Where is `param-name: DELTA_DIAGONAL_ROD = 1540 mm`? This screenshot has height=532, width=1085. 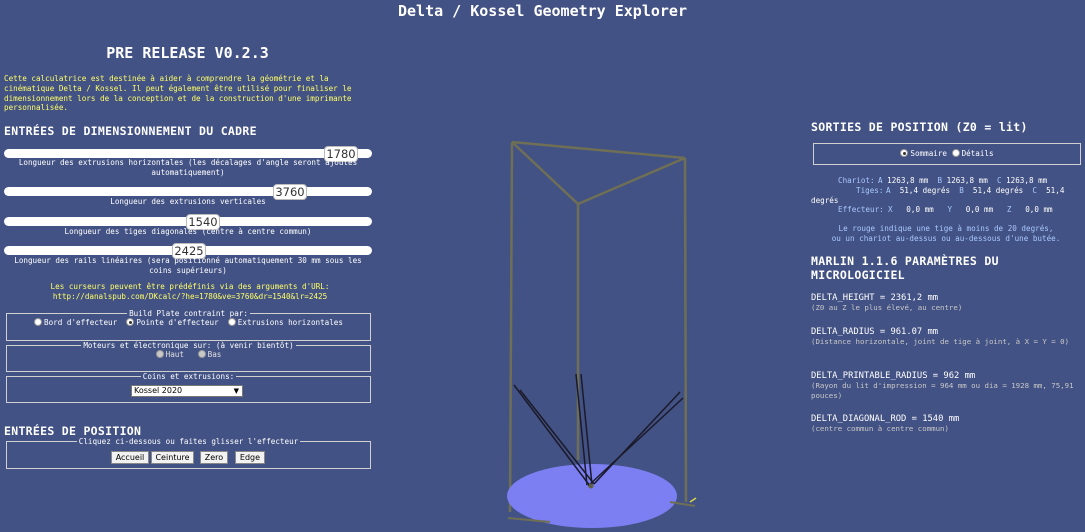 param-name: DELTA_DIAGONAL_ROD = 1540 mm is located at coordinates (885, 419).